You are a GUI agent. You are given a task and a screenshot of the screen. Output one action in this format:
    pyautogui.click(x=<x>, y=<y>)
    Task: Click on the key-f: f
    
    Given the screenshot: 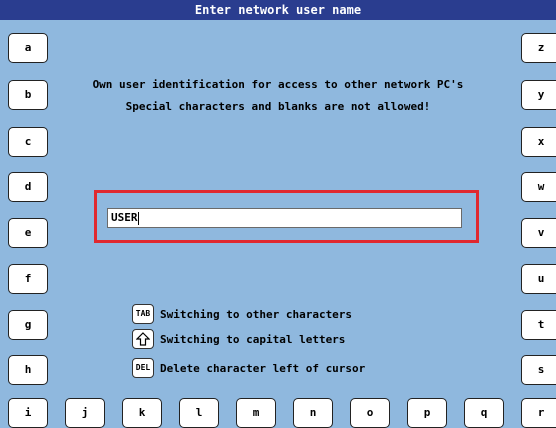 What is the action you would take?
    pyautogui.click(x=28, y=279)
    